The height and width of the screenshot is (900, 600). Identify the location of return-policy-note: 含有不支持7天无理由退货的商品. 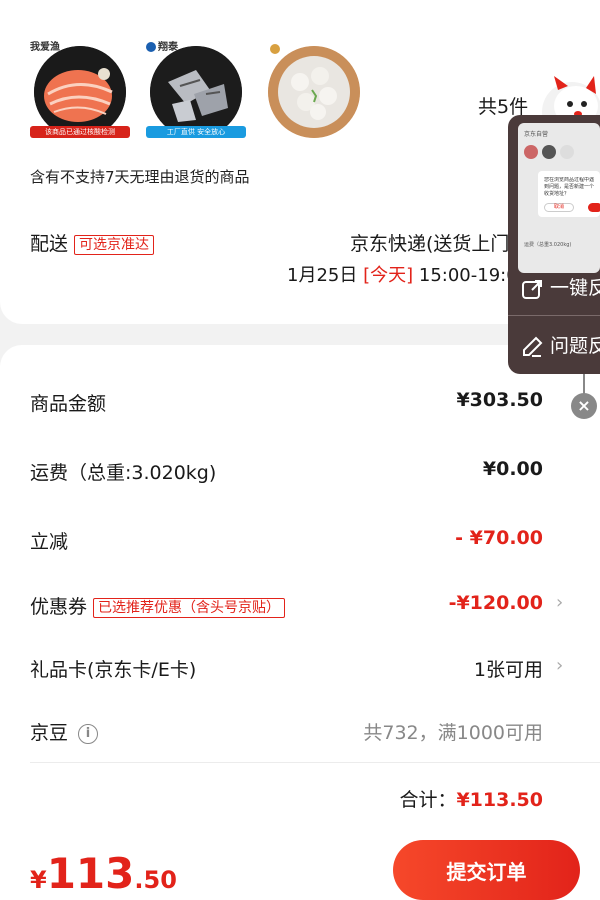
(140, 177).